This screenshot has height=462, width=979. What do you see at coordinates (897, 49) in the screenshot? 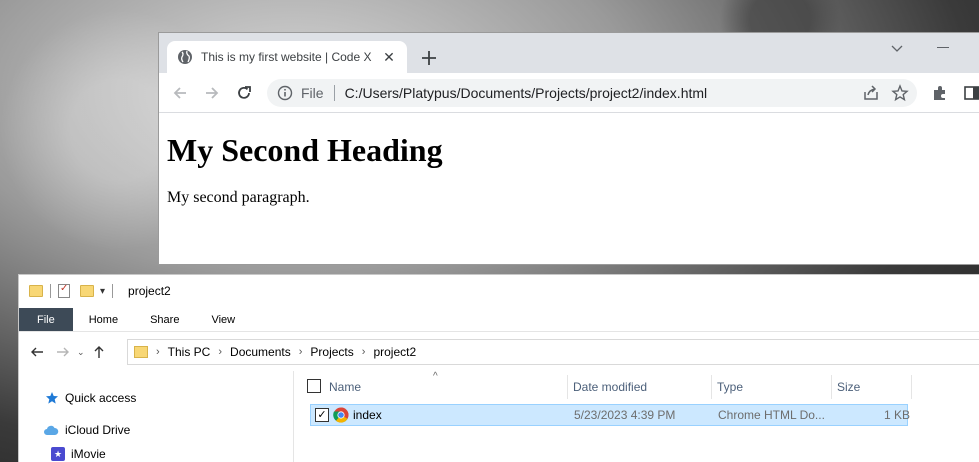
I see `chevron-down-icon` at bounding box center [897, 49].